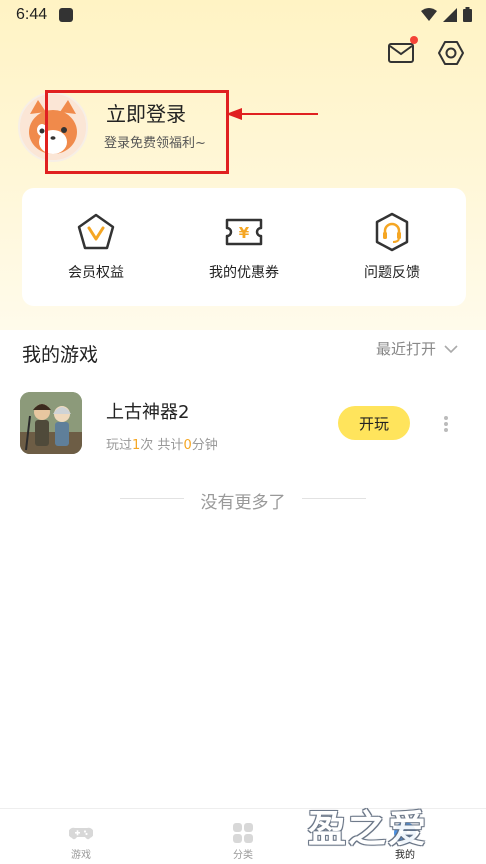  I want to click on divider-right, so click(334, 498).